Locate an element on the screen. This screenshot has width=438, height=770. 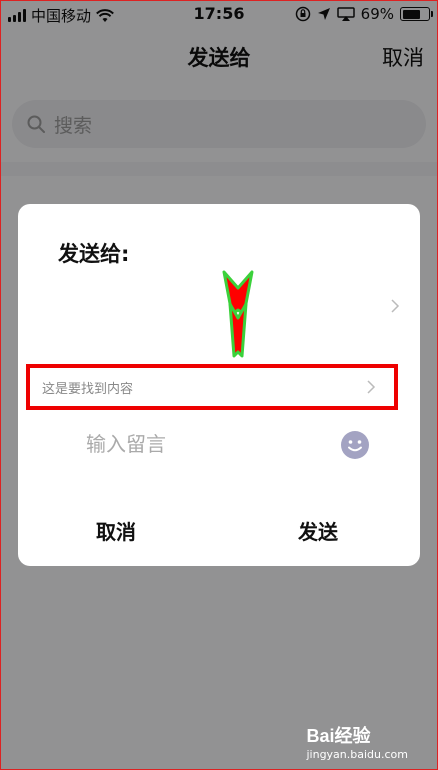
watermark-url: jingyan.baidu.com is located at coordinates (357, 754).